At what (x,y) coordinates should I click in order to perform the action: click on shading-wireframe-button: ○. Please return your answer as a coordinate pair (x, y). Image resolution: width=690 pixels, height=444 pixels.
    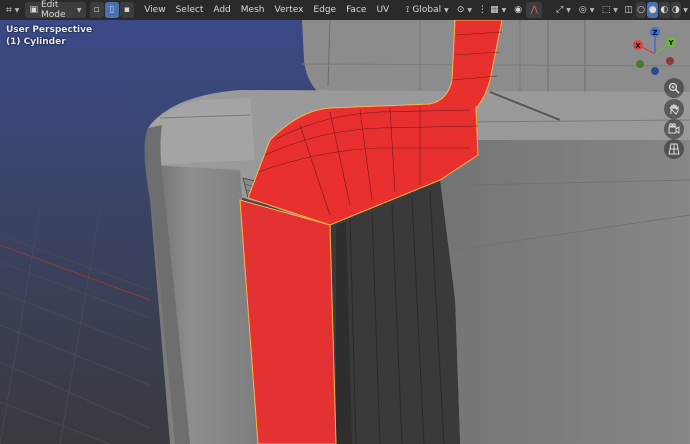
    Looking at the image, I should click on (641, 10).